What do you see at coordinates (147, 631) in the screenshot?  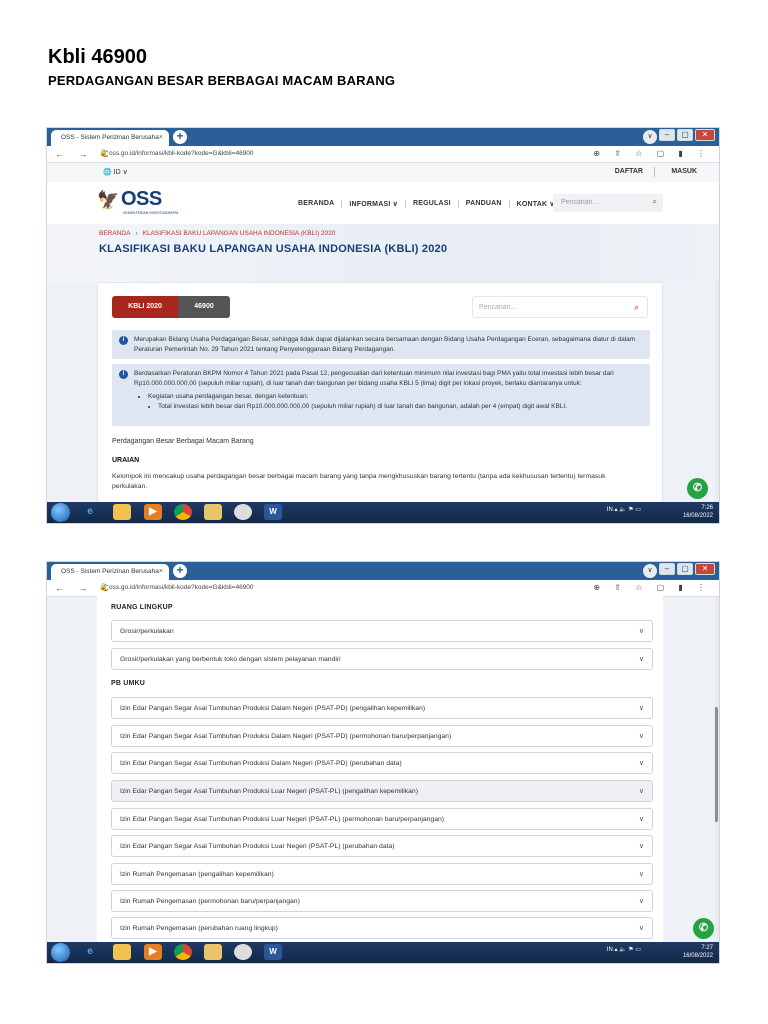 I see `accordion-label: Grosir/perkulakan` at bounding box center [147, 631].